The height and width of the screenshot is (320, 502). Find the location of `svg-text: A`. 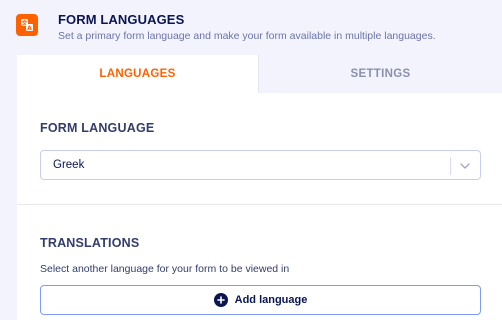

svg-text: A is located at coordinates (29, 28).